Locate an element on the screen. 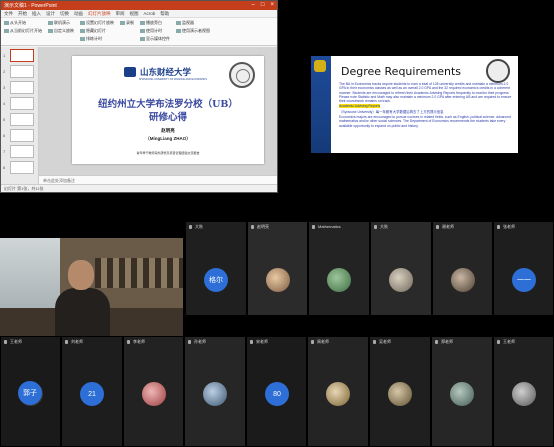  record-button: 录制 is located at coordinates (127, 23).